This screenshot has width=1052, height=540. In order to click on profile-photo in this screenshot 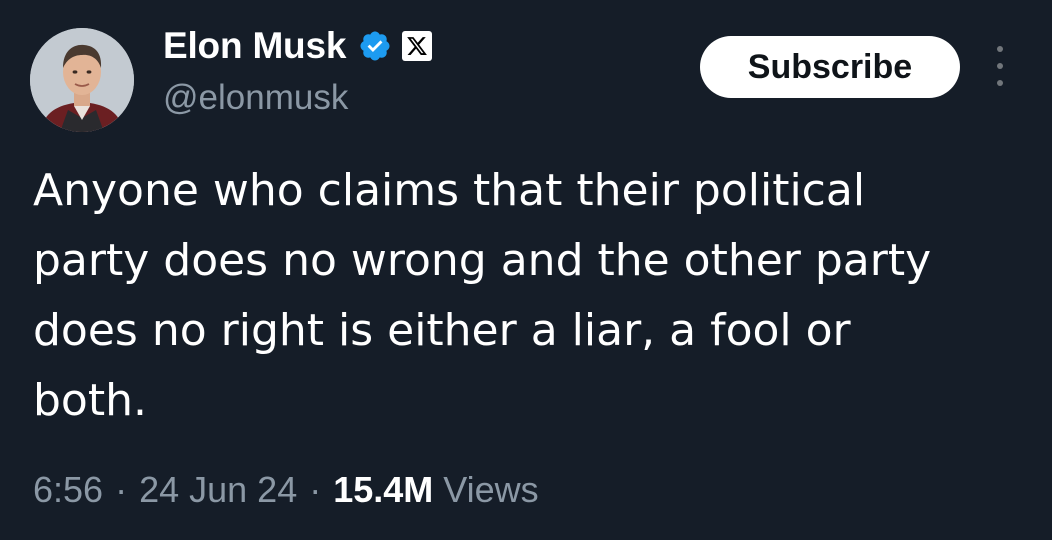, I will do `click(82, 80)`.